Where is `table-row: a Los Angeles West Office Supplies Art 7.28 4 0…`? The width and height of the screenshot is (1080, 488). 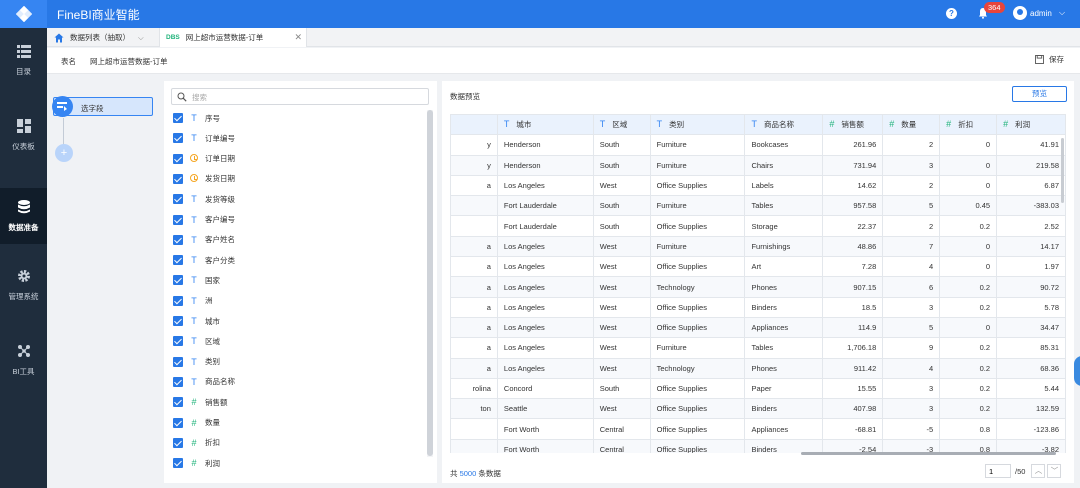
table-row: a Los Angeles West Office Supplies Art 7.28 4 0… is located at coordinates (758, 267).